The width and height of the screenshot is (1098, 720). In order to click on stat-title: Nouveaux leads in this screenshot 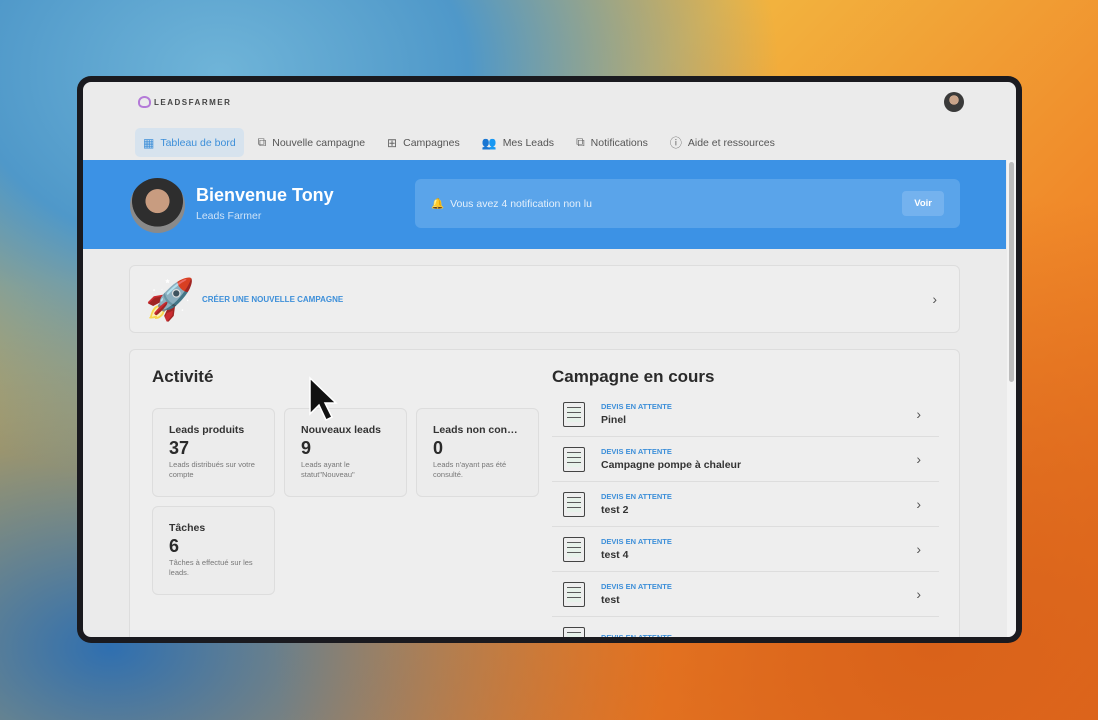, I will do `click(341, 430)`.